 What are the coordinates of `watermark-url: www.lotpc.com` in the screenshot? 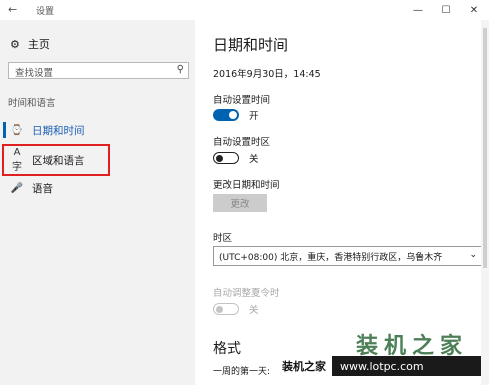 It's located at (406, 366).